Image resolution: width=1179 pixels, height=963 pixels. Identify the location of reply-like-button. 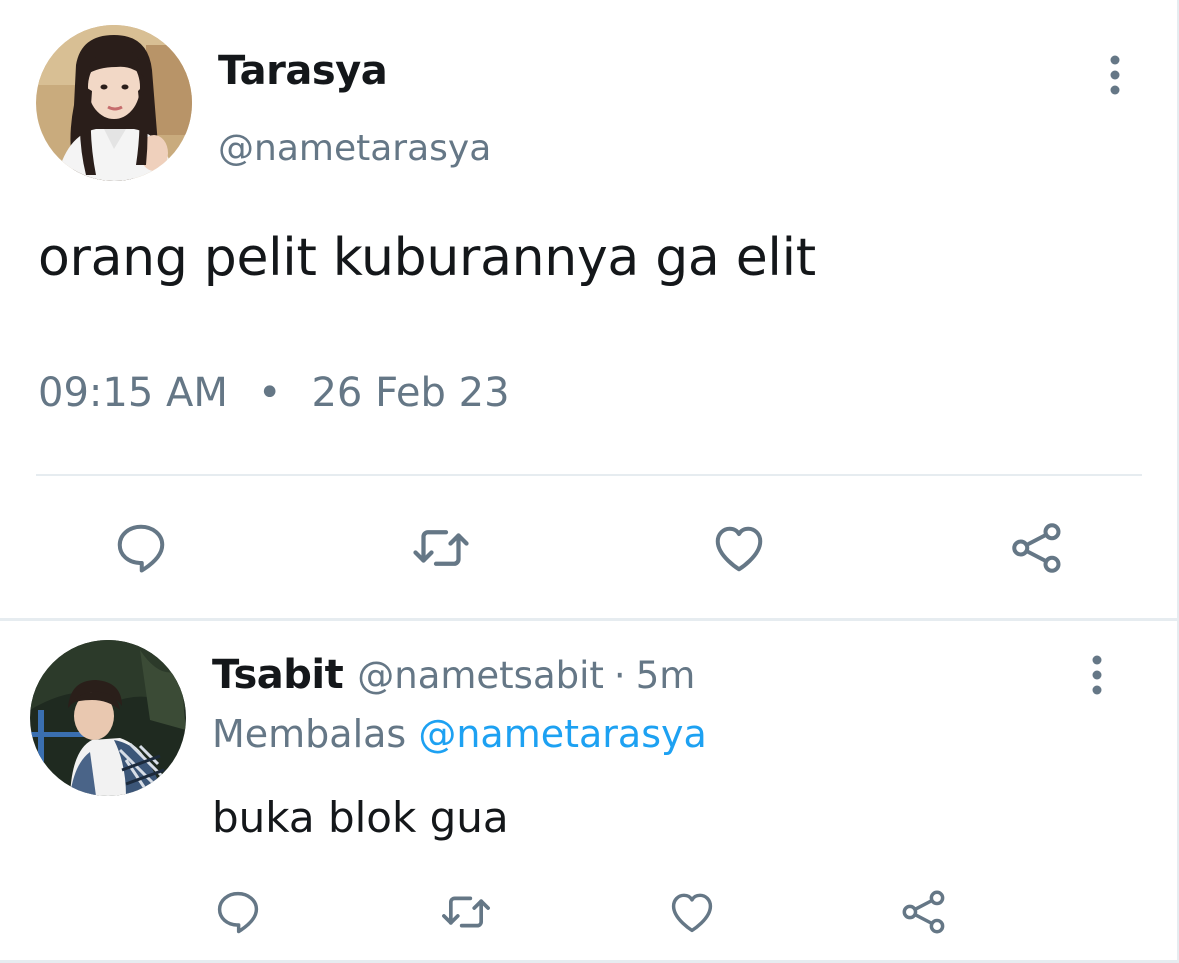
(692, 912).